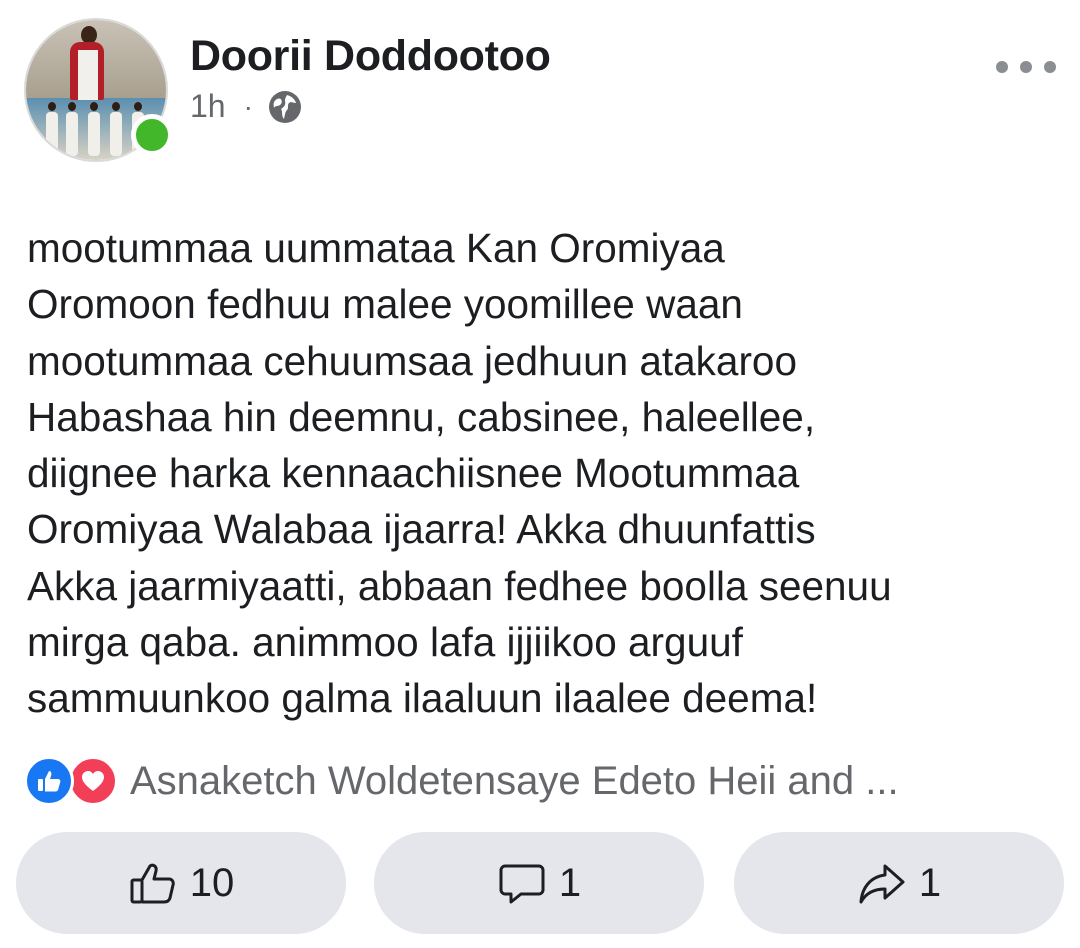 This screenshot has width=1080, height=948. What do you see at coordinates (49, 781) in the screenshot?
I see `like-reaction-icon` at bounding box center [49, 781].